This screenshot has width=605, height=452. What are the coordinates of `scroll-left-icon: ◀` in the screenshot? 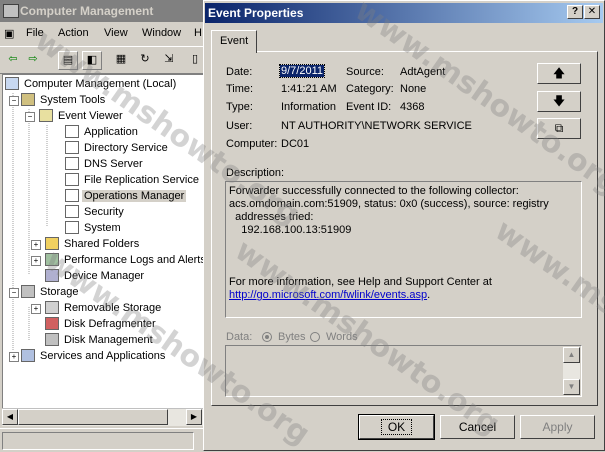 It's located at (10, 417).